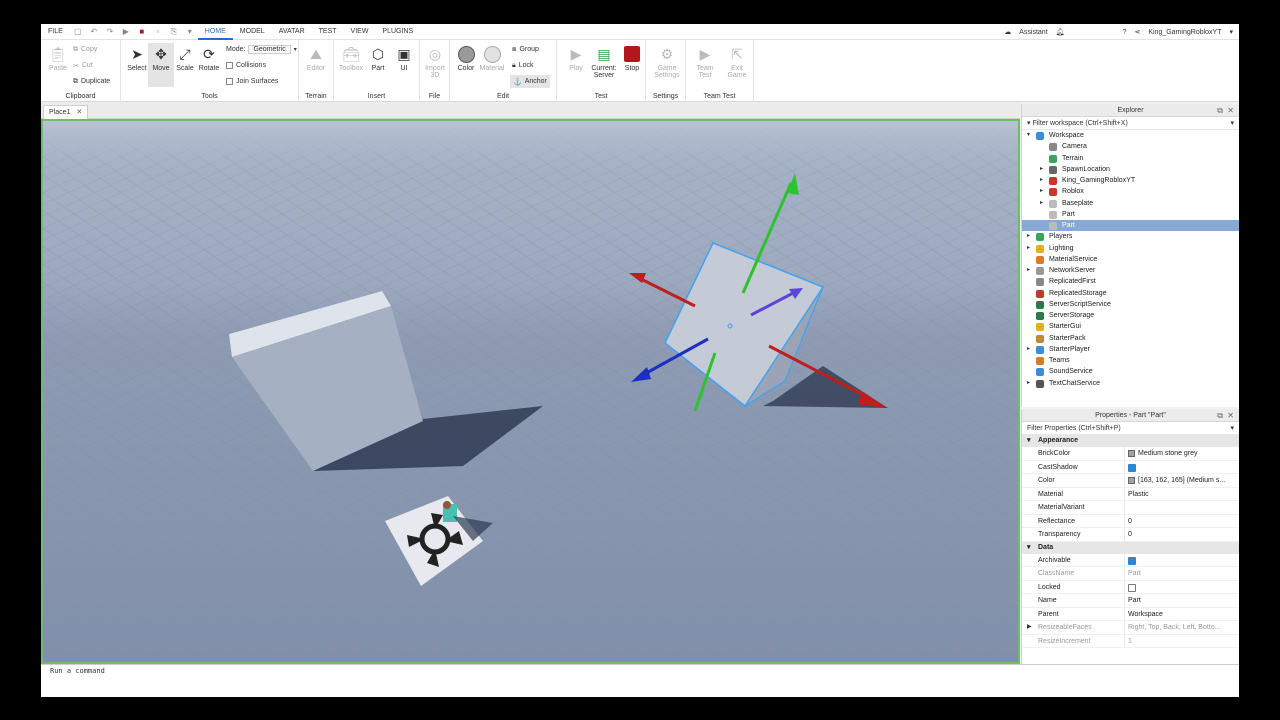 The image size is (1280, 720). Describe the element at coordinates (1130, 169) in the screenshot. I see `explorer-item: ▸ SpawnLocation` at that location.